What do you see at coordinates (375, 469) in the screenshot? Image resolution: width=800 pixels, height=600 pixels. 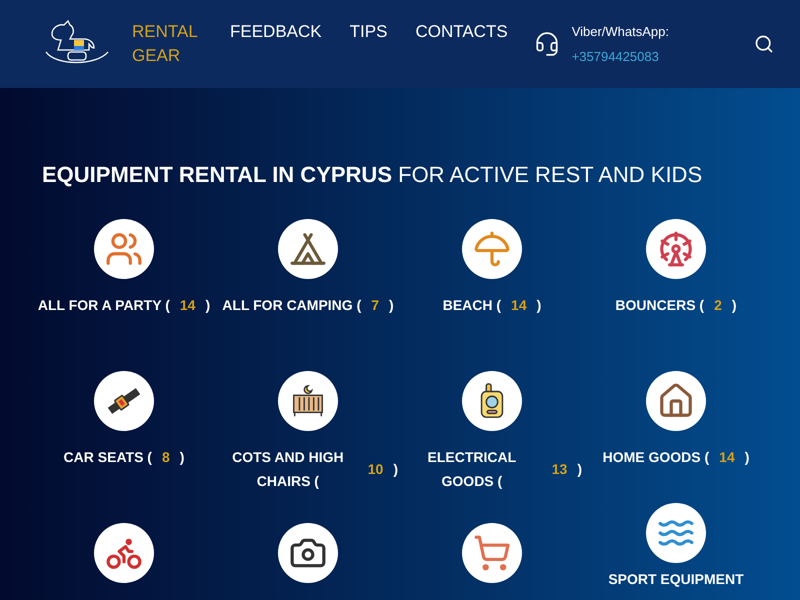 I see `category-count: 10` at bounding box center [375, 469].